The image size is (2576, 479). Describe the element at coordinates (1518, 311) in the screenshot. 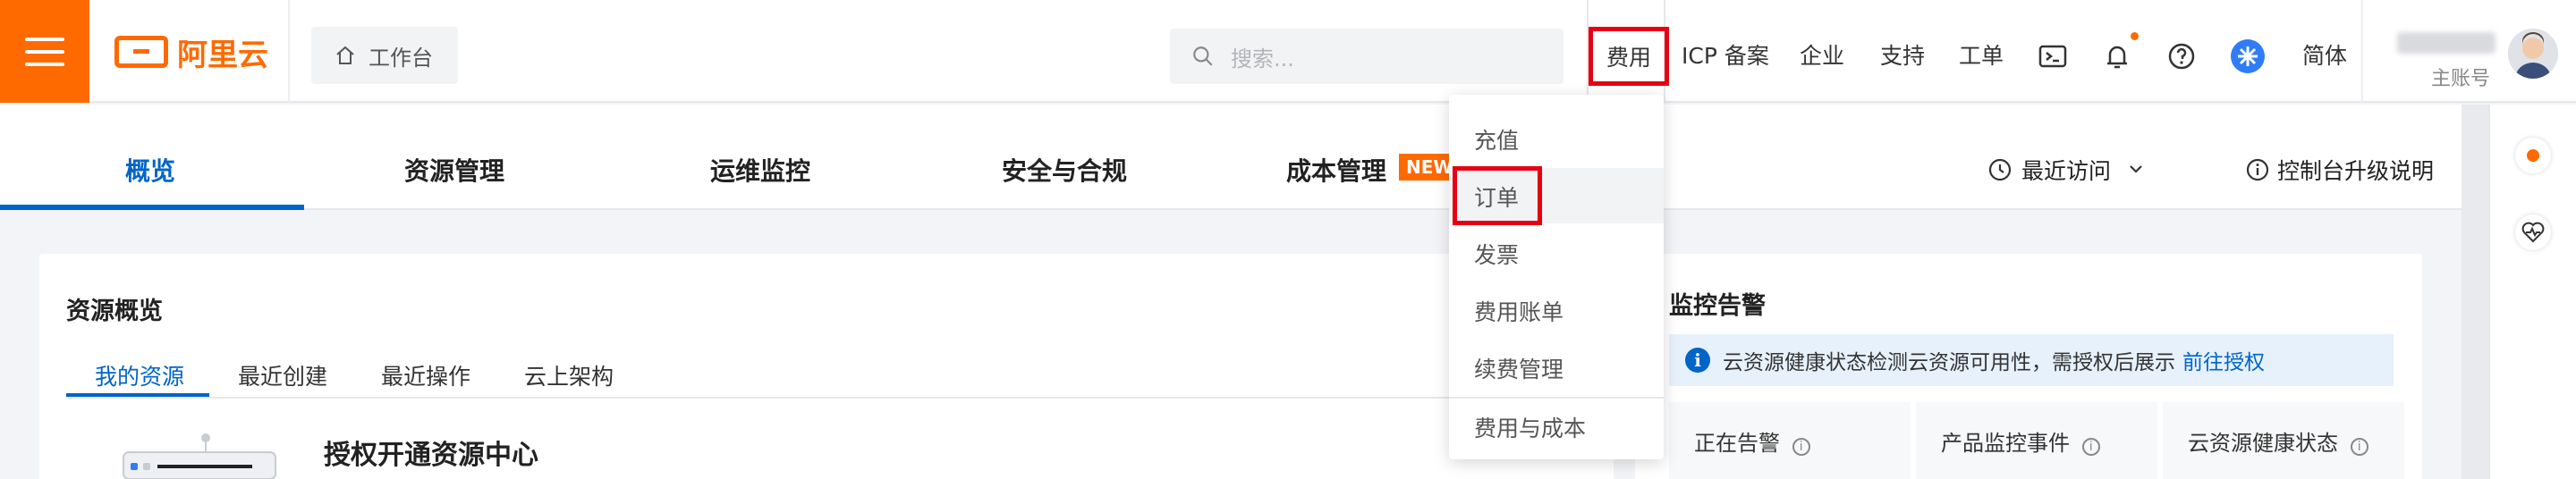

I see `menu-item-billing: 费用账单` at that location.